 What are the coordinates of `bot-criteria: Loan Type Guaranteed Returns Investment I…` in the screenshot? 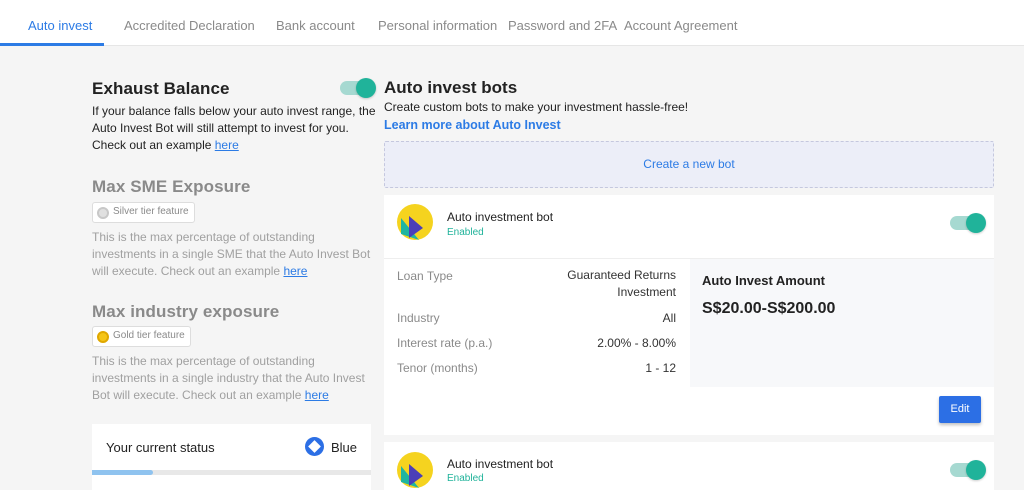 It's located at (537, 323).